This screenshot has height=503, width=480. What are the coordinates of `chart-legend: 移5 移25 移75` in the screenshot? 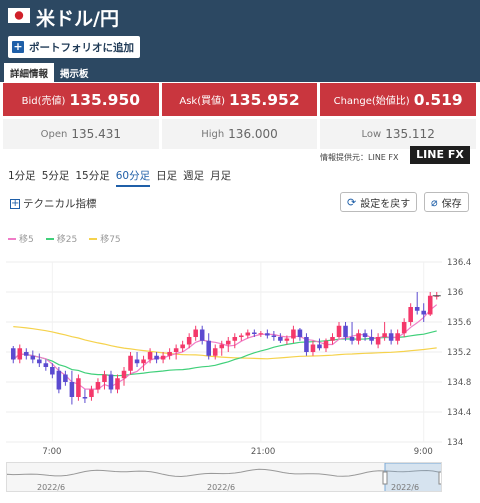 It's located at (70, 238).